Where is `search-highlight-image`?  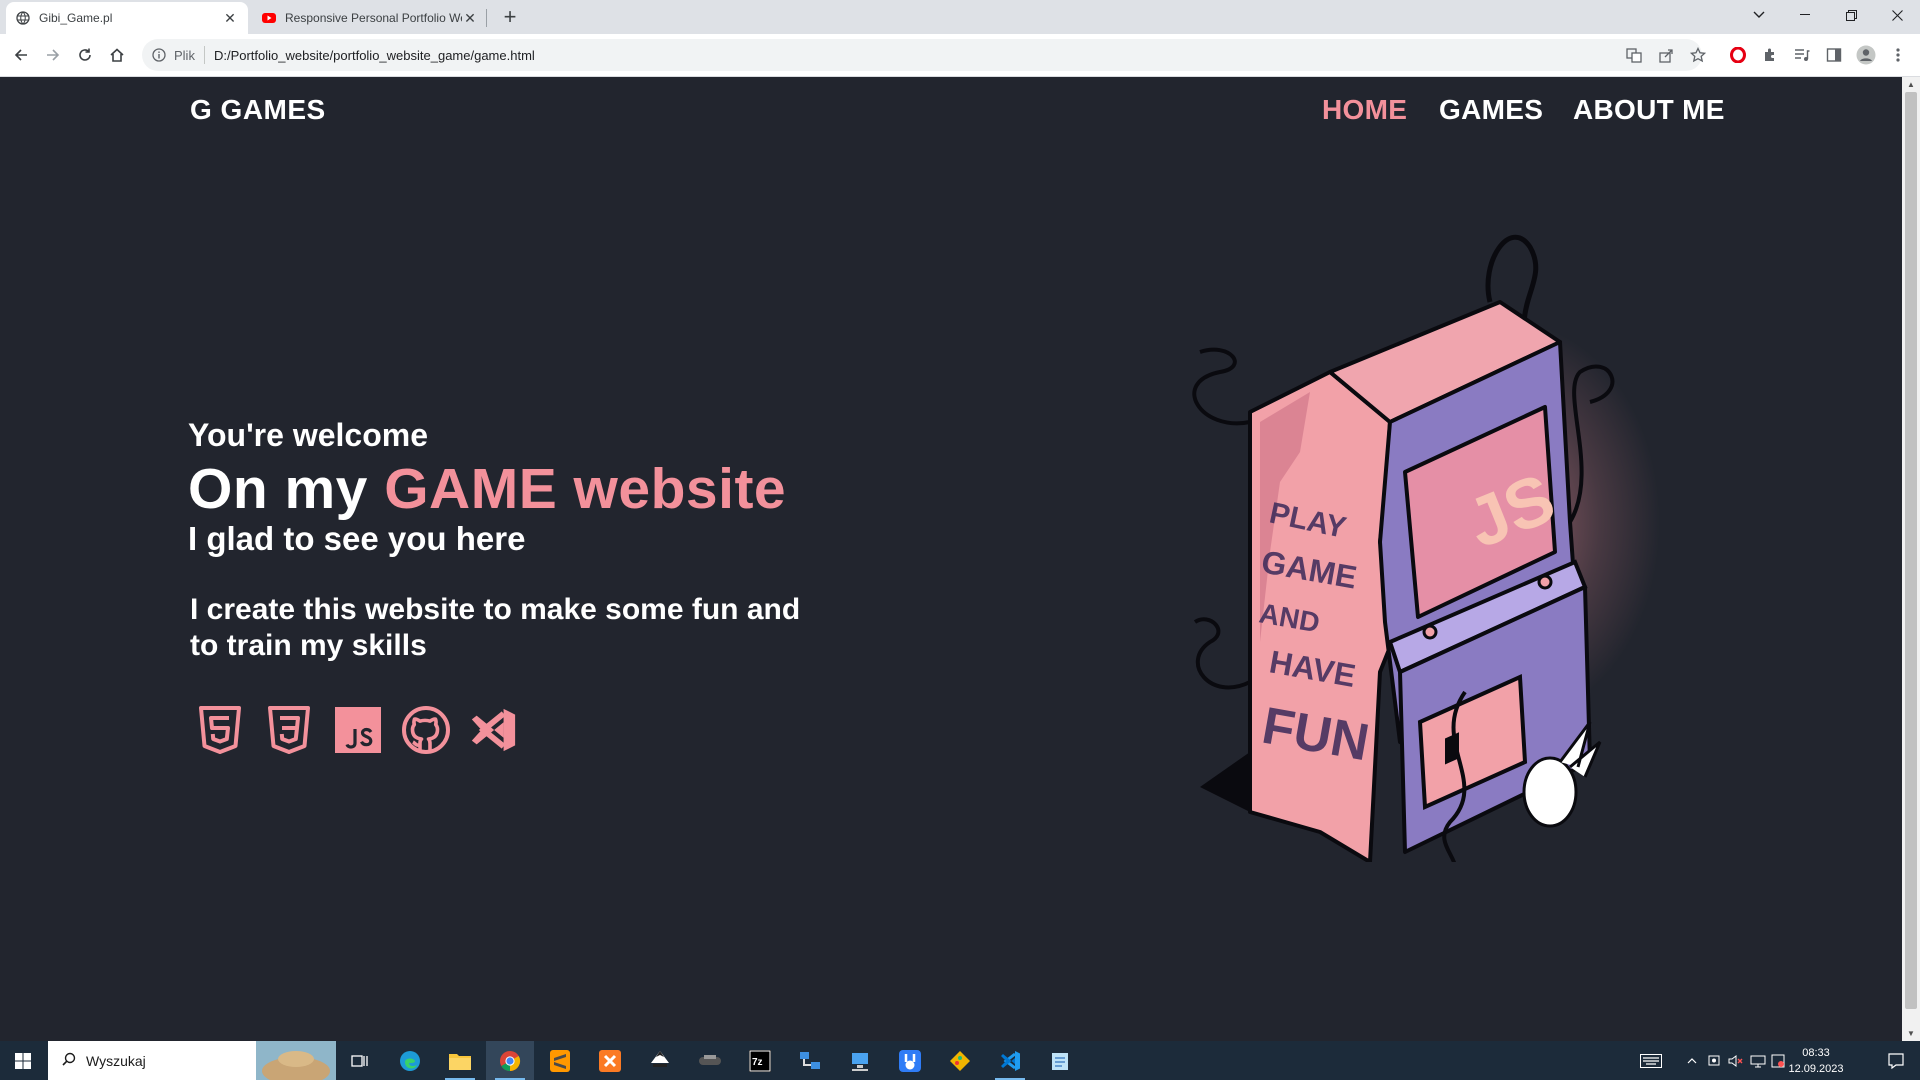
search-highlight-image is located at coordinates (296, 1060).